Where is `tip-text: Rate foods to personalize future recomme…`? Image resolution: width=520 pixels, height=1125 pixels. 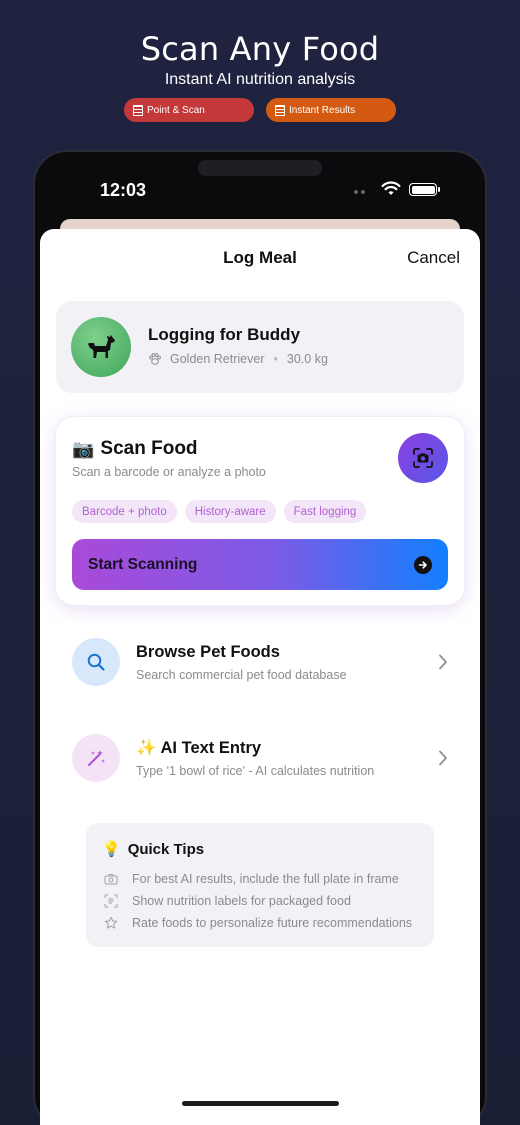
tip-text: Rate foods to personalize future recomme… is located at coordinates (272, 923).